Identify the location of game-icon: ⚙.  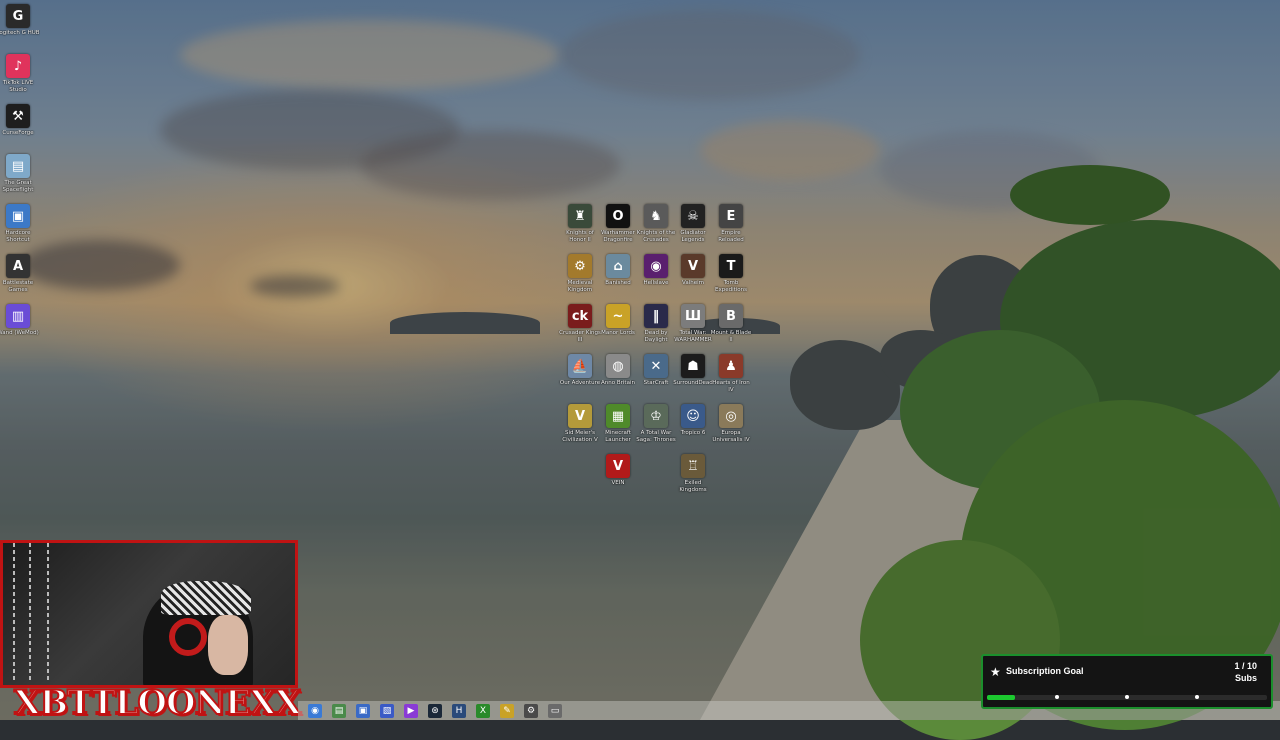
(580, 266).